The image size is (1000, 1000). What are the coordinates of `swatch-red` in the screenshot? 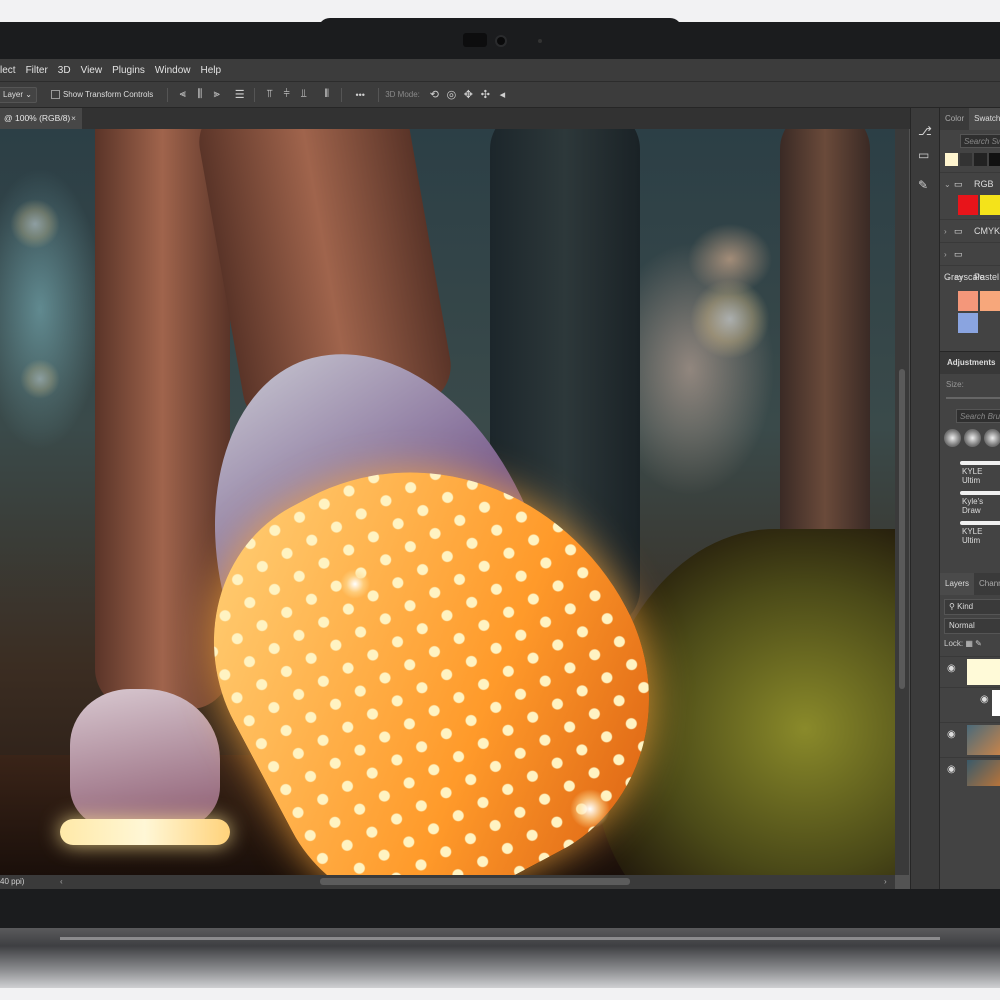 It's located at (968, 205).